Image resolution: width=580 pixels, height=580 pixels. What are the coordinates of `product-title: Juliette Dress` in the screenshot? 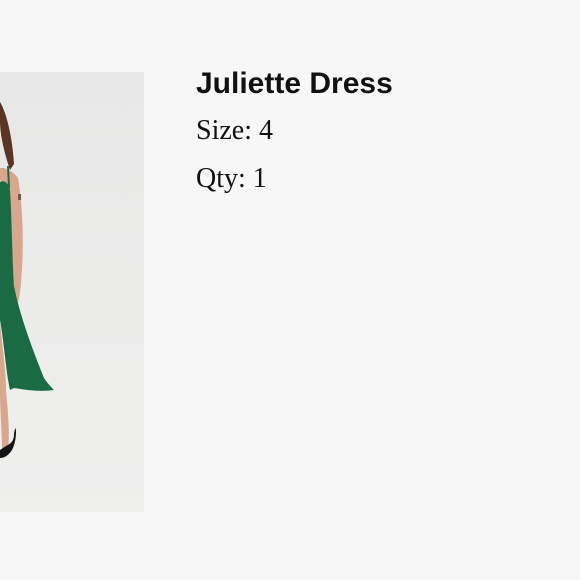 It's located at (294, 83).